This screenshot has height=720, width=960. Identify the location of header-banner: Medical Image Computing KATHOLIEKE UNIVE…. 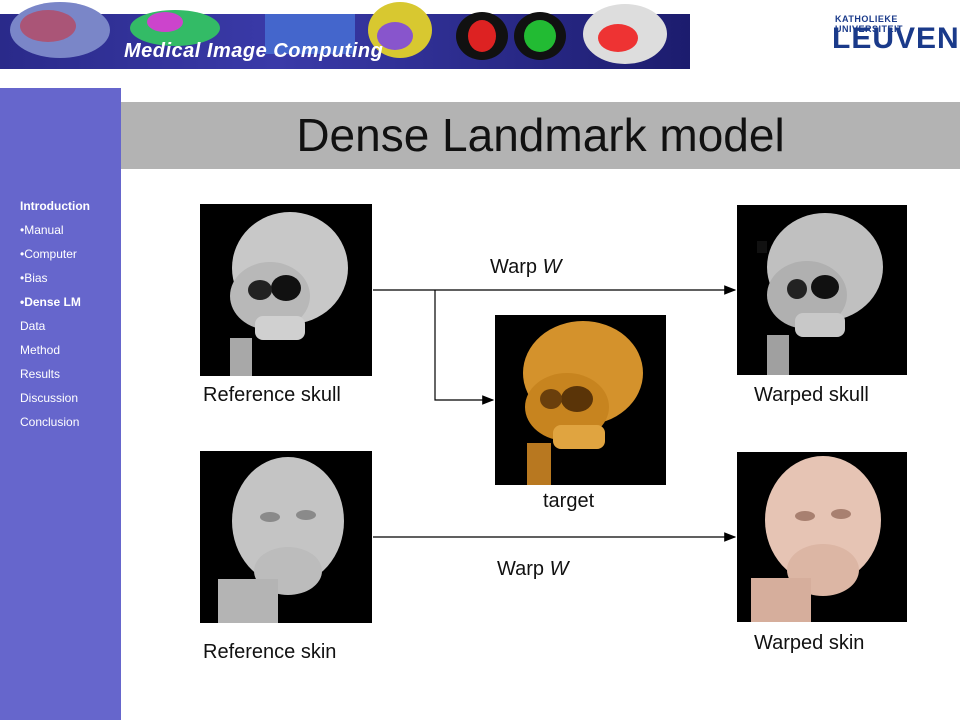
(480, 44).